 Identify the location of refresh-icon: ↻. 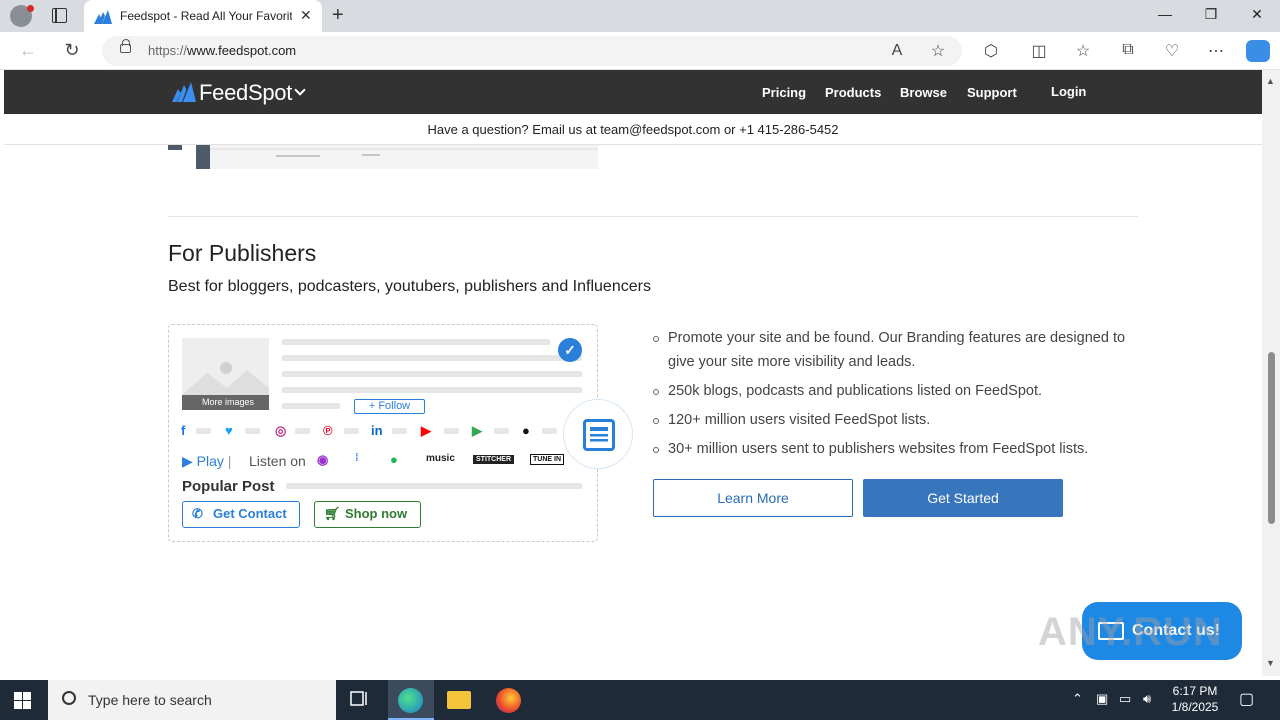
(72, 50).